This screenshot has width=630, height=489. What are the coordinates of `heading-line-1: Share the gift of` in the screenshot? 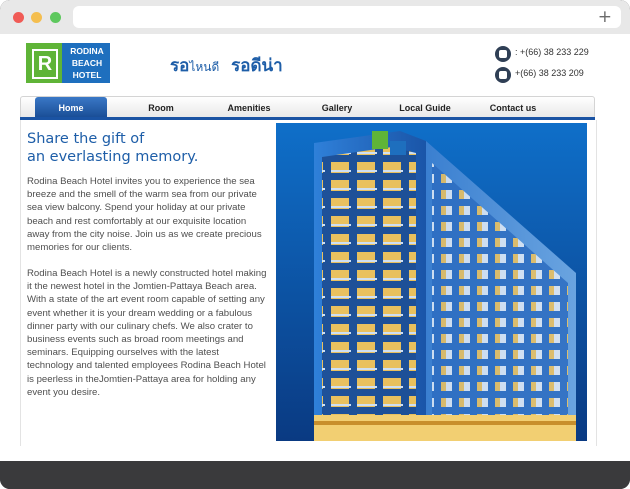 It's located at (86, 139).